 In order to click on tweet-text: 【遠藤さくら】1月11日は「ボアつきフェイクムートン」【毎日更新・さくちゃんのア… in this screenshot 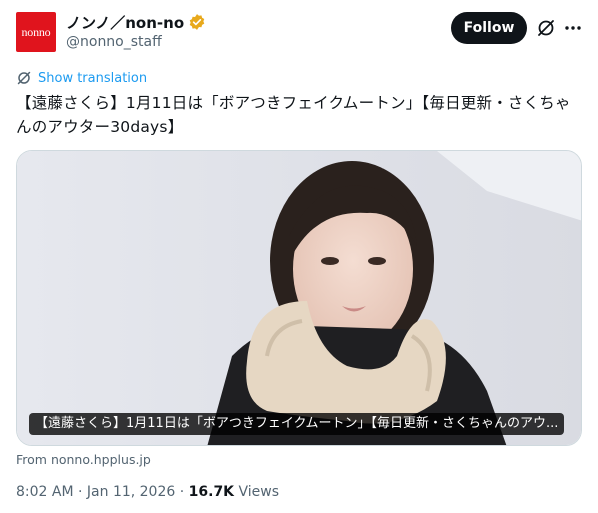, I will do `click(293, 115)`.